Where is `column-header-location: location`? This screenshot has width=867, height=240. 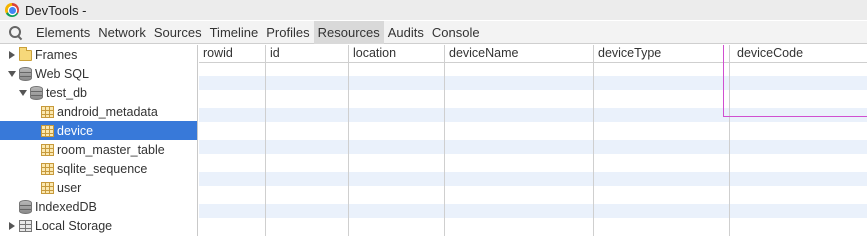 column-header-location: location is located at coordinates (372, 54).